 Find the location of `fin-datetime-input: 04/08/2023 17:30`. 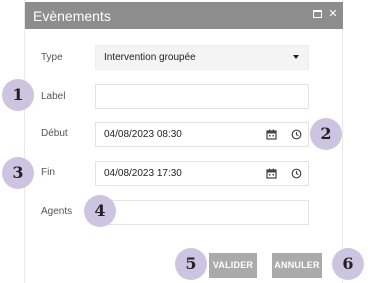

fin-datetime-input: 04/08/2023 17:30 is located at coordinates (202, 173).